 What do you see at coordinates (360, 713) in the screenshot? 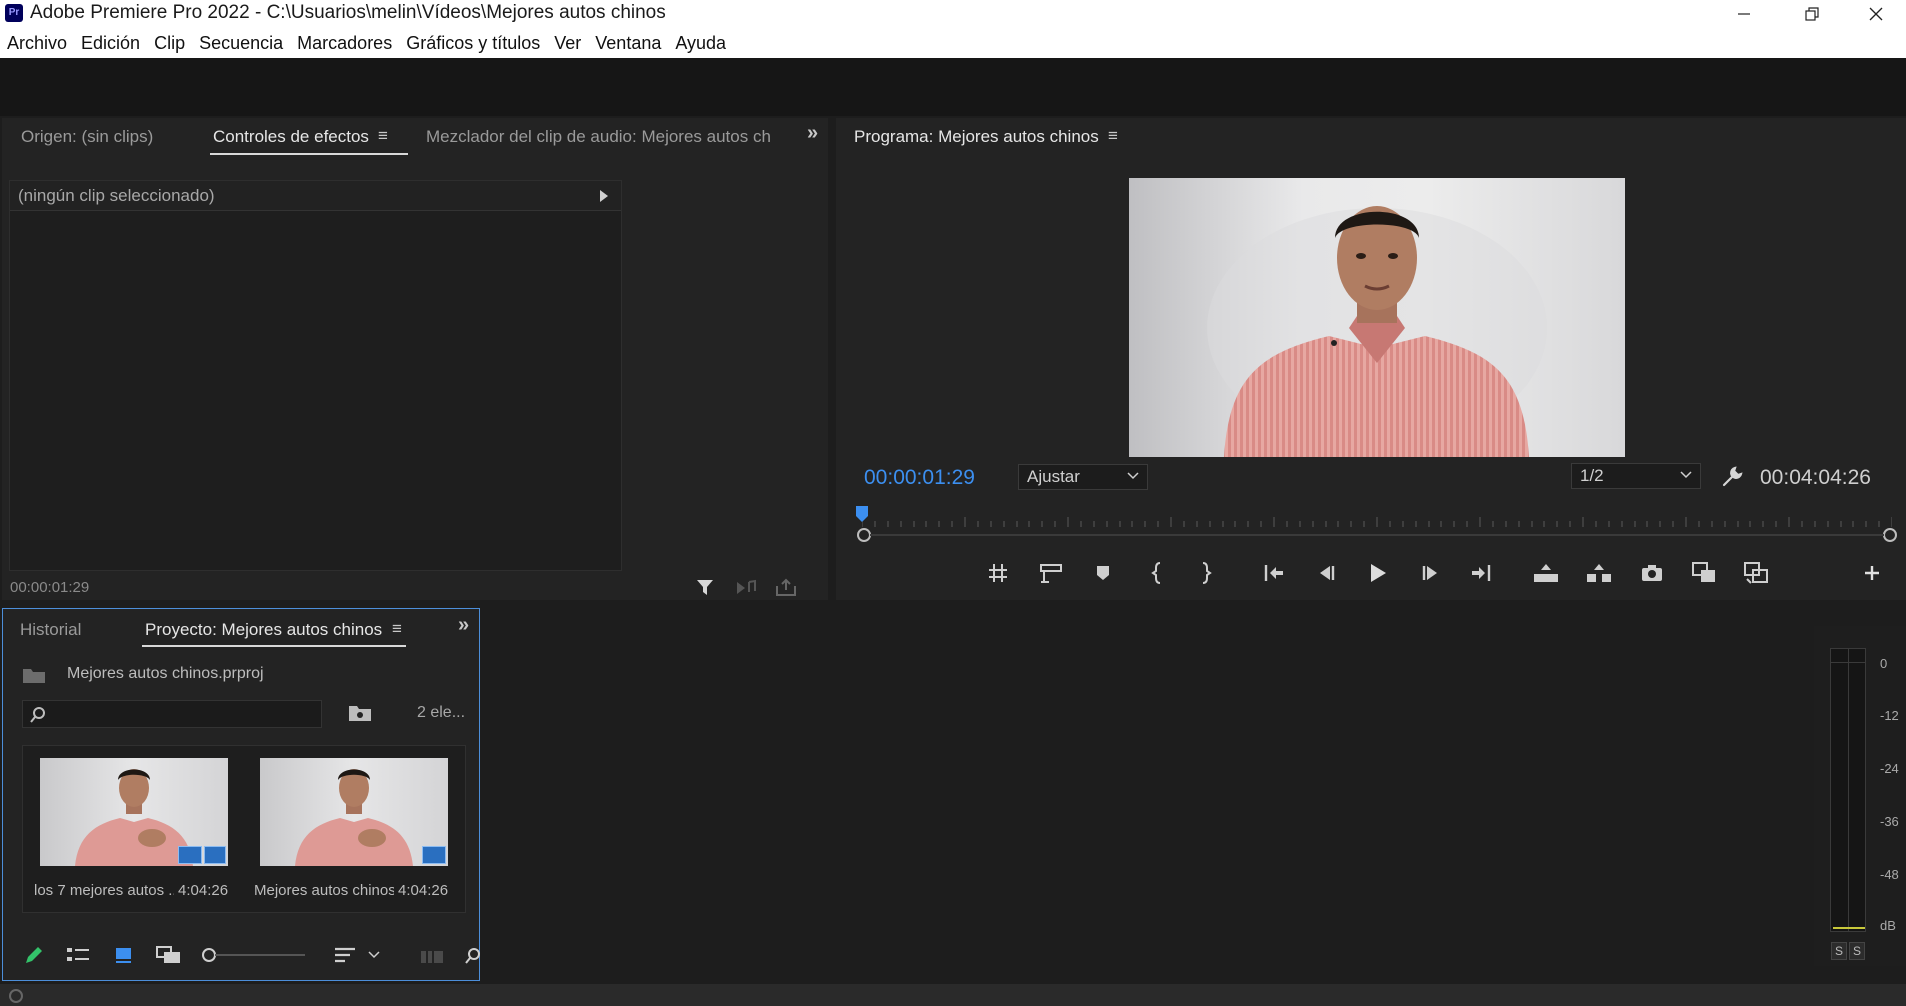
I see `find-bin-icon` at bounding box center [360, 713].